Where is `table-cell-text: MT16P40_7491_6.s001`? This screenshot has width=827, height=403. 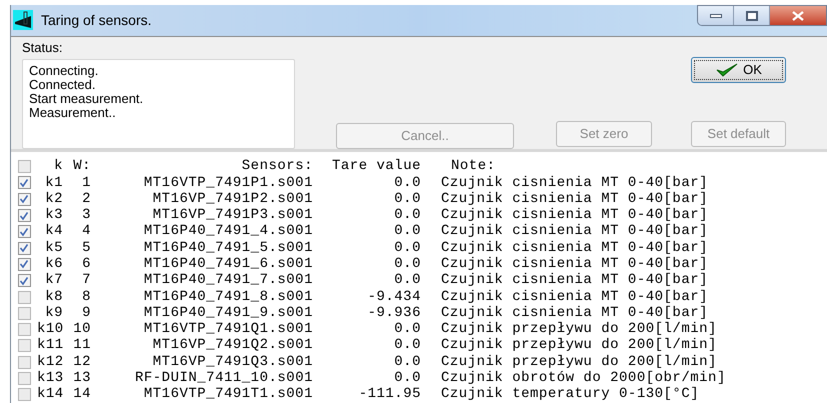
table-cell-text: MT16P40_7491_6.s001 is located at coordinates (227, 264).